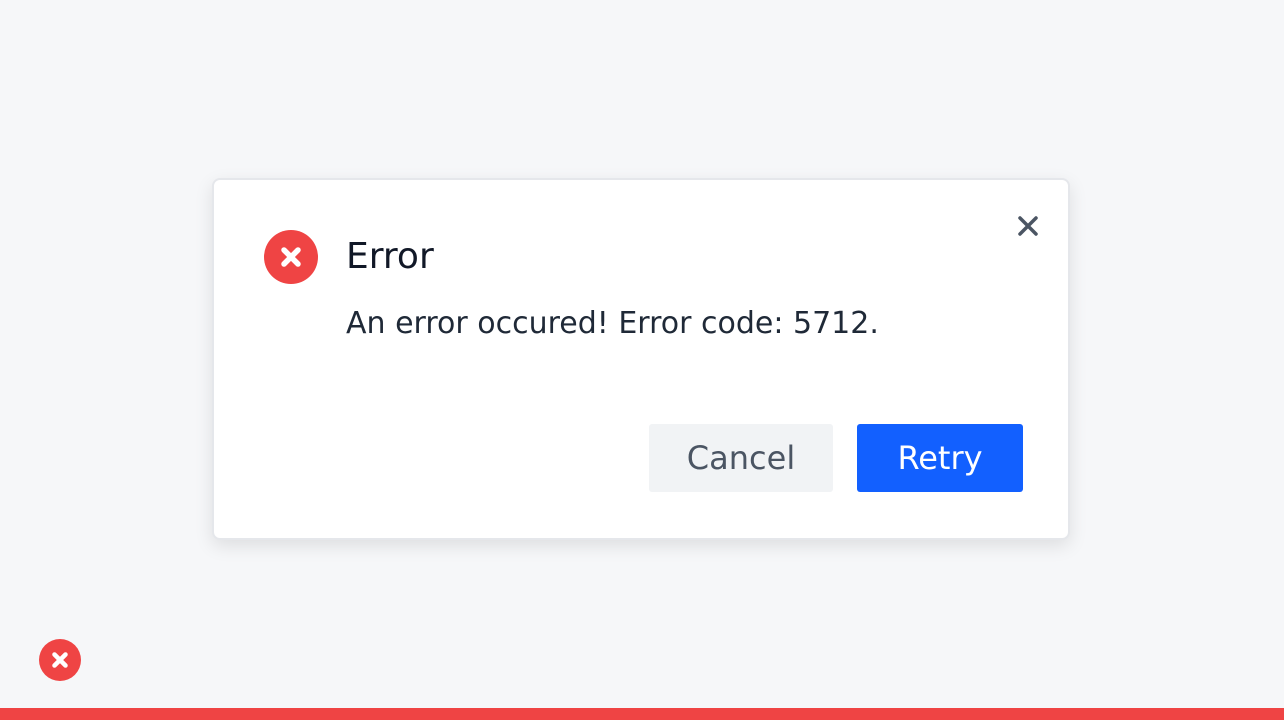 Image resolution: width=1284 pixels, height=720 pixels. What do you see at coordinates (390, 256) in the screenshot?
I see `dialog-title: Error` at bounding box center [390, 256].